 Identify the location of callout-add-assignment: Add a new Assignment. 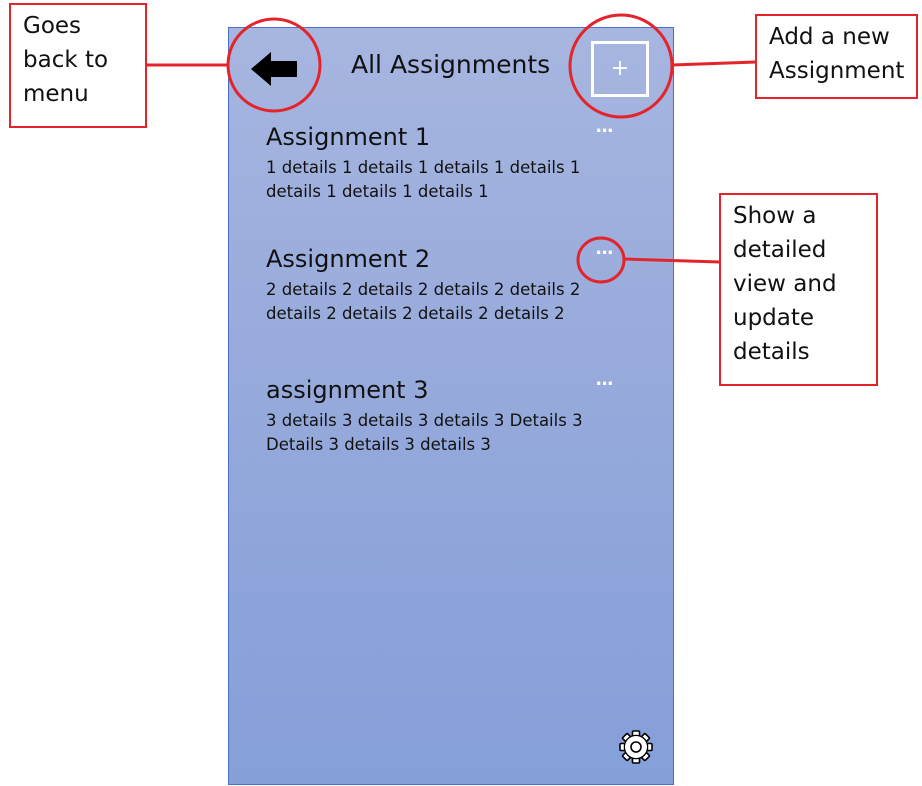
(836, 56).